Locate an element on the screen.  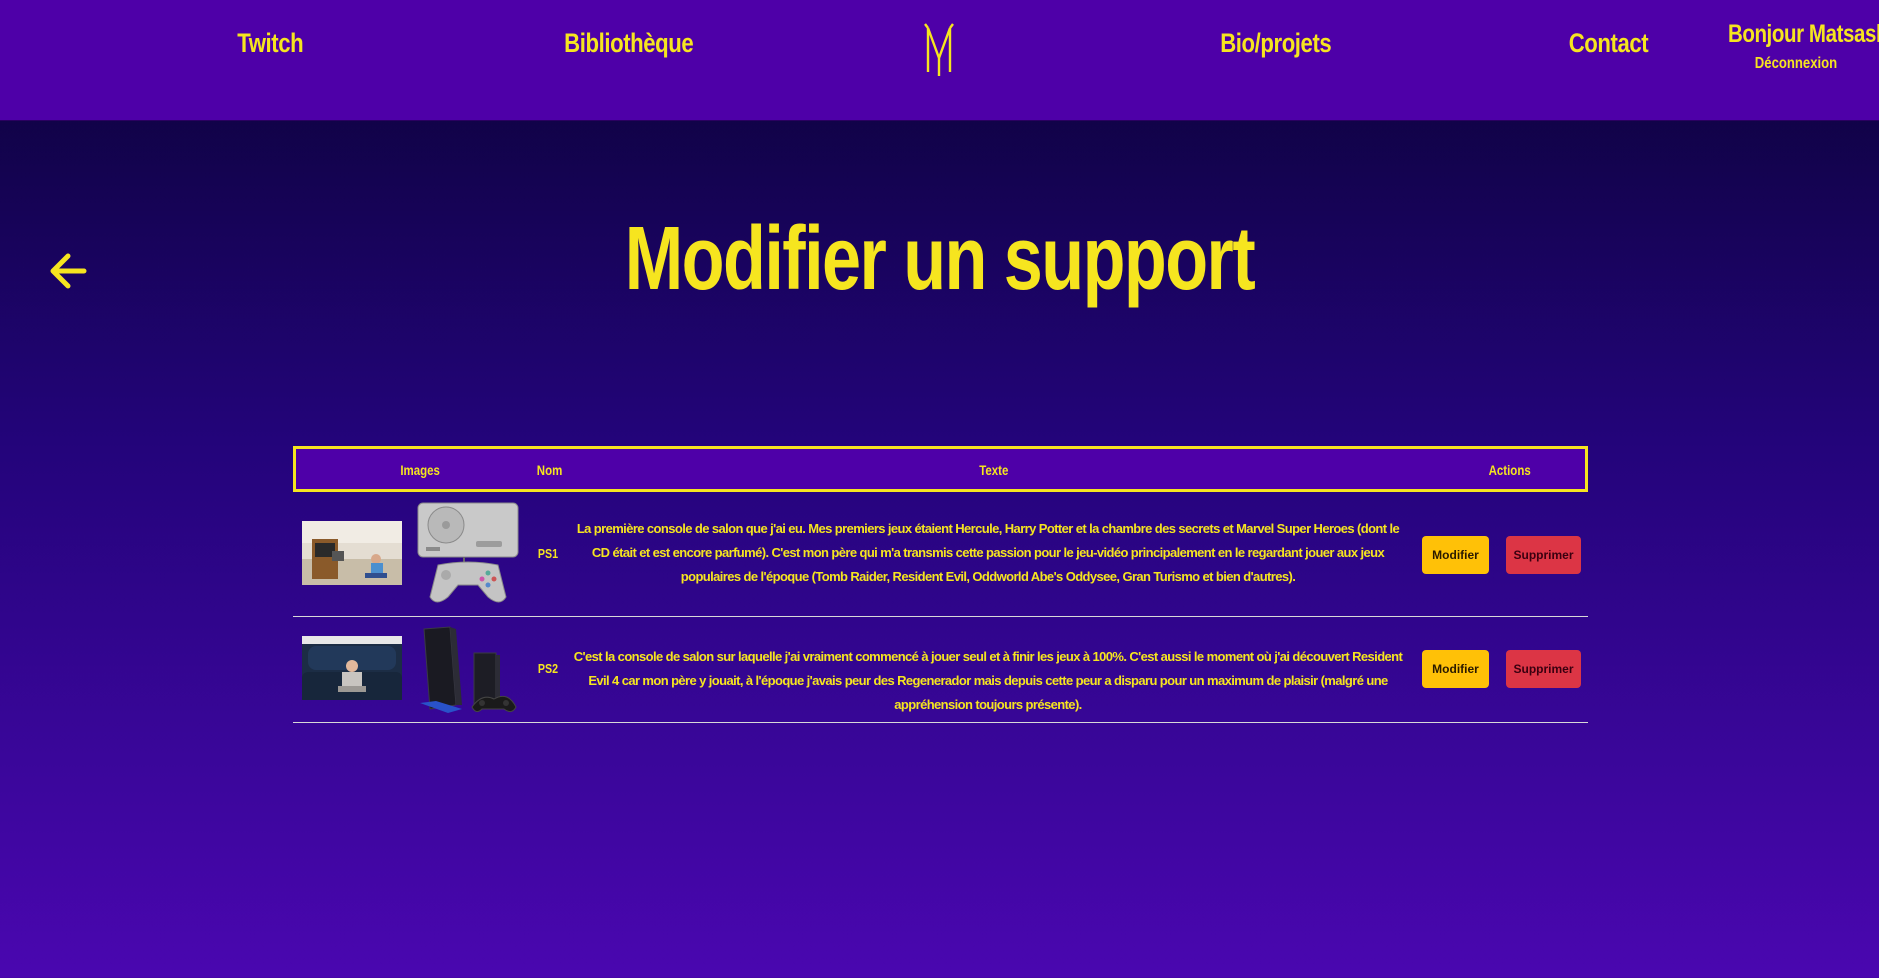
logout-link: Déconnexion is located at coordinates (1796, 64).